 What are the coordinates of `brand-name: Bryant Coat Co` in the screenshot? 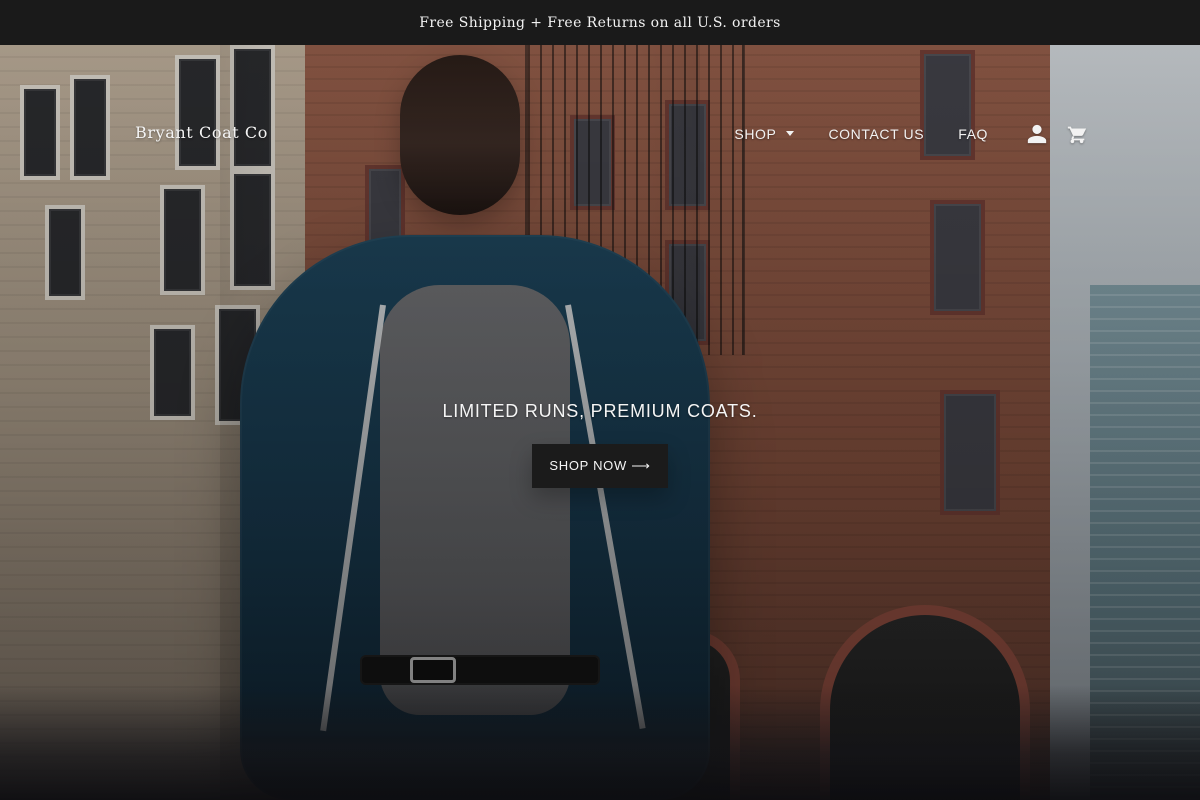 It's located at (202, 132).